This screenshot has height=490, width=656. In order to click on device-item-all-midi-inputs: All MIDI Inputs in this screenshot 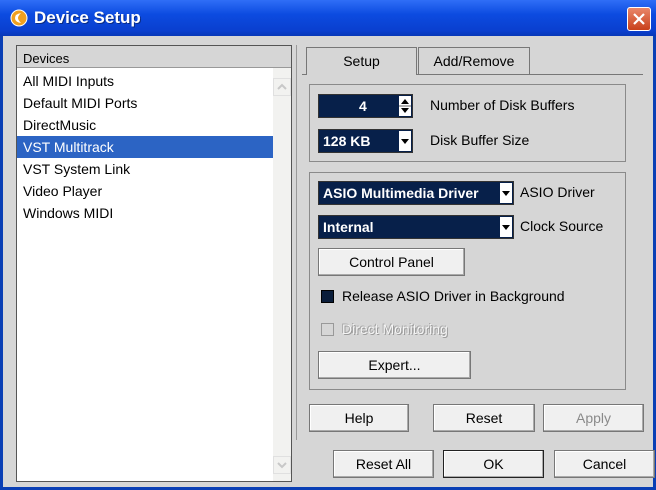, I will do `click(145, 81)`.